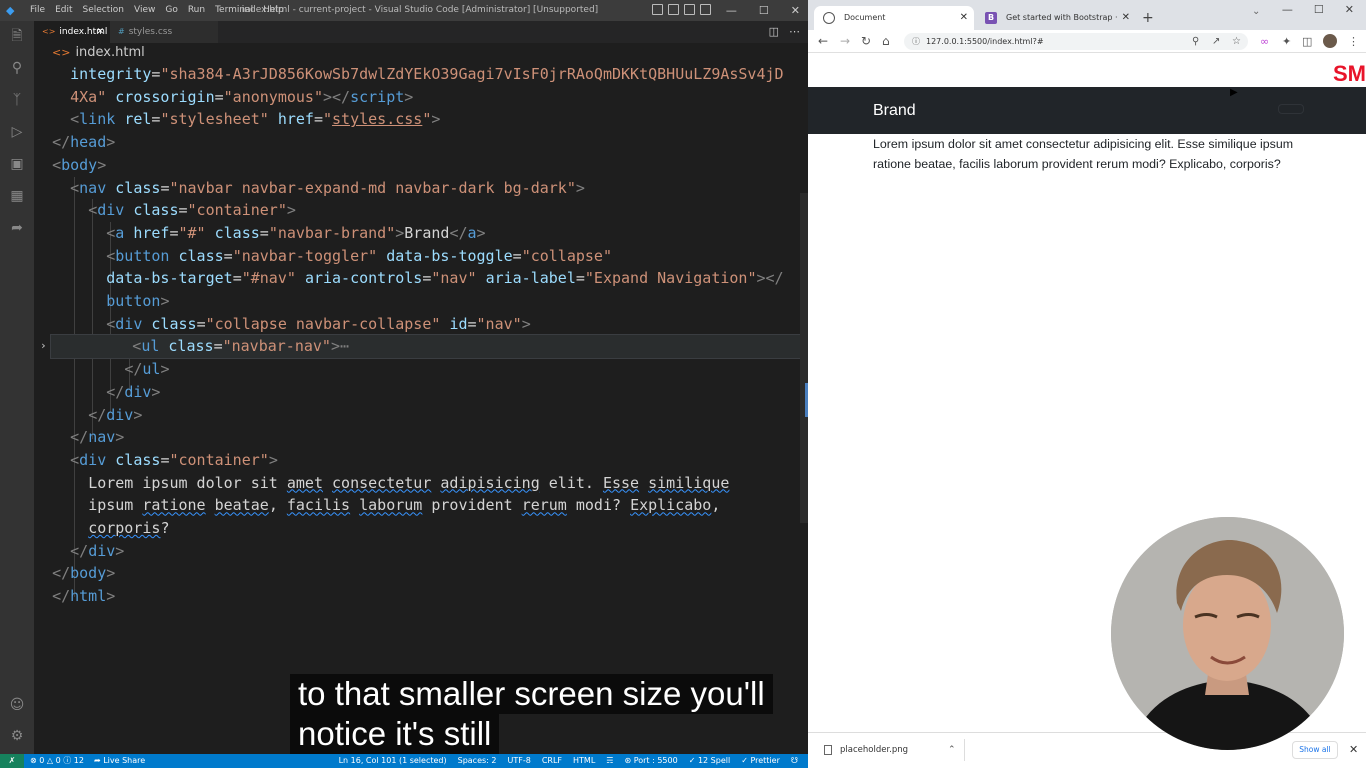 The height and width of the screenshot is (768, 1366). I want to click on toggle-sidebar-icon, so click(657, 9).